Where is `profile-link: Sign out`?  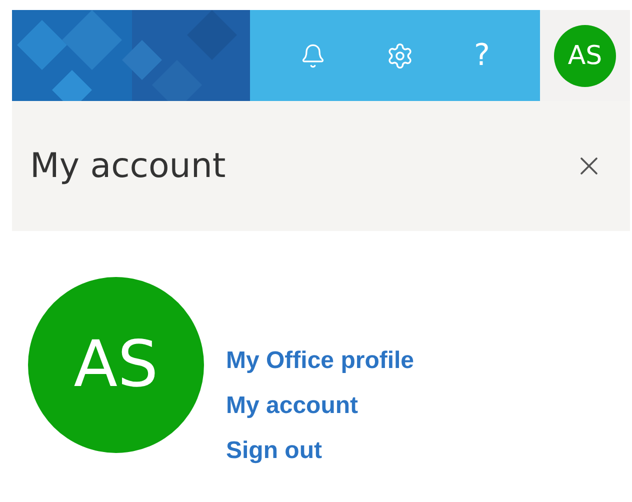
profile-link: Sign out is located at coordinates (320, 451).